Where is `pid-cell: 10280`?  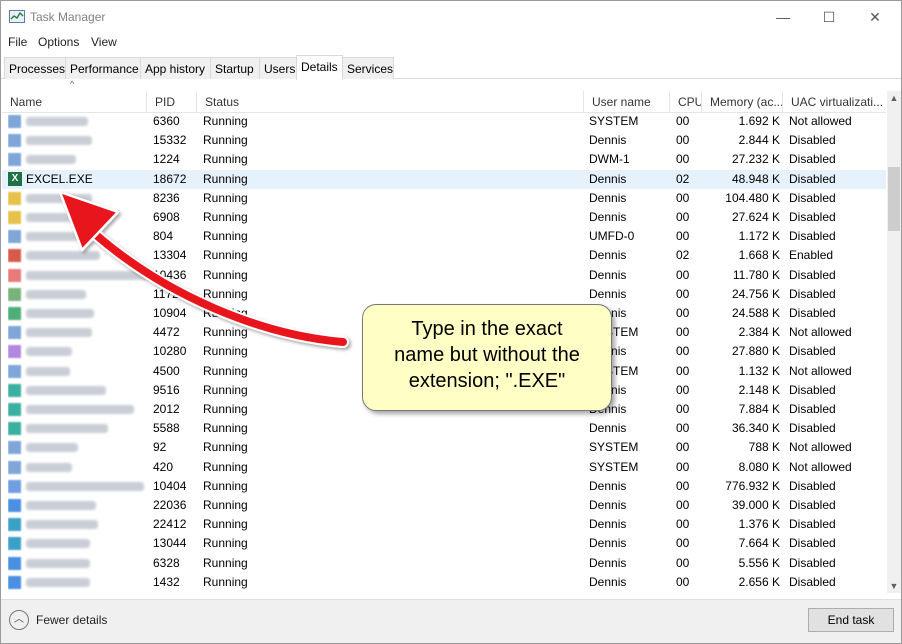
pid-cell: 10280 is located at coordinates (170, 351).